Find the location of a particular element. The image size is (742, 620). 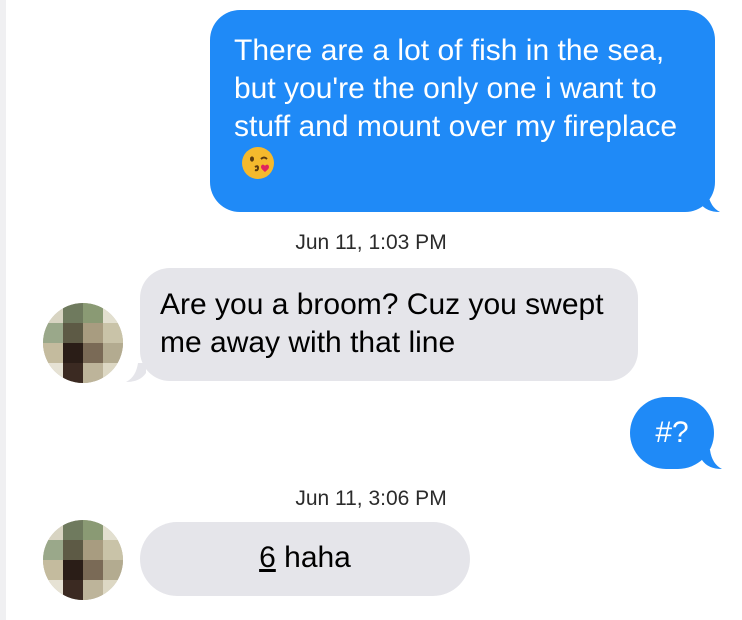

received-message-bubble: 6 haha is located at coordinates (305, 559).